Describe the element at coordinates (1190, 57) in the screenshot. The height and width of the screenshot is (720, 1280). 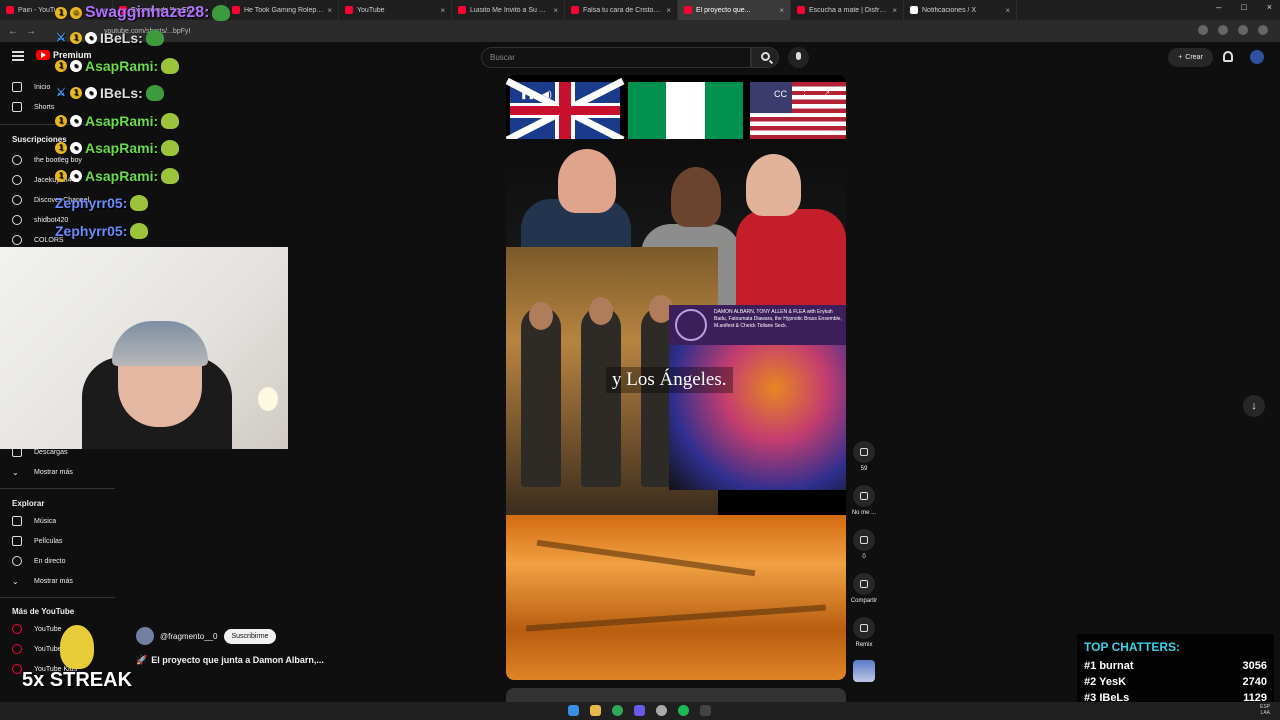
I see `create-button: + Crear` at that location.